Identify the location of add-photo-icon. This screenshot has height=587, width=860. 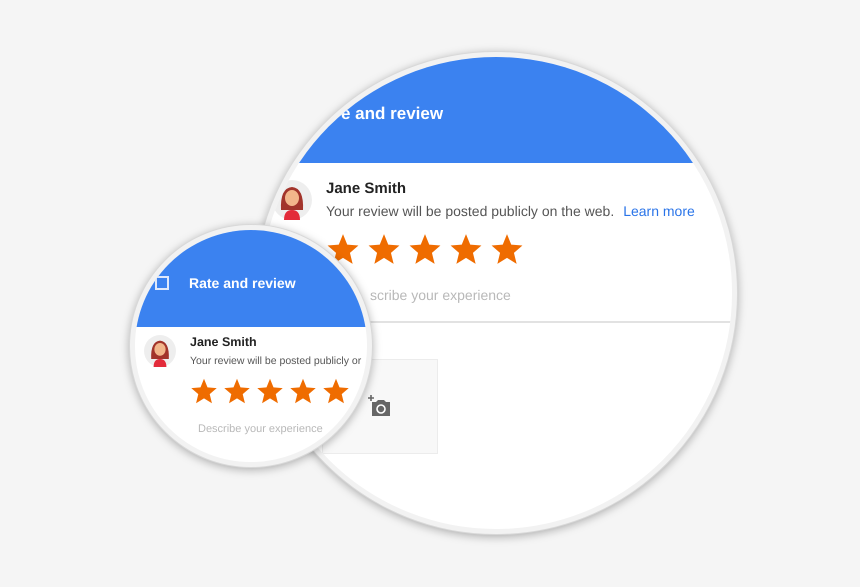
(380, 406).